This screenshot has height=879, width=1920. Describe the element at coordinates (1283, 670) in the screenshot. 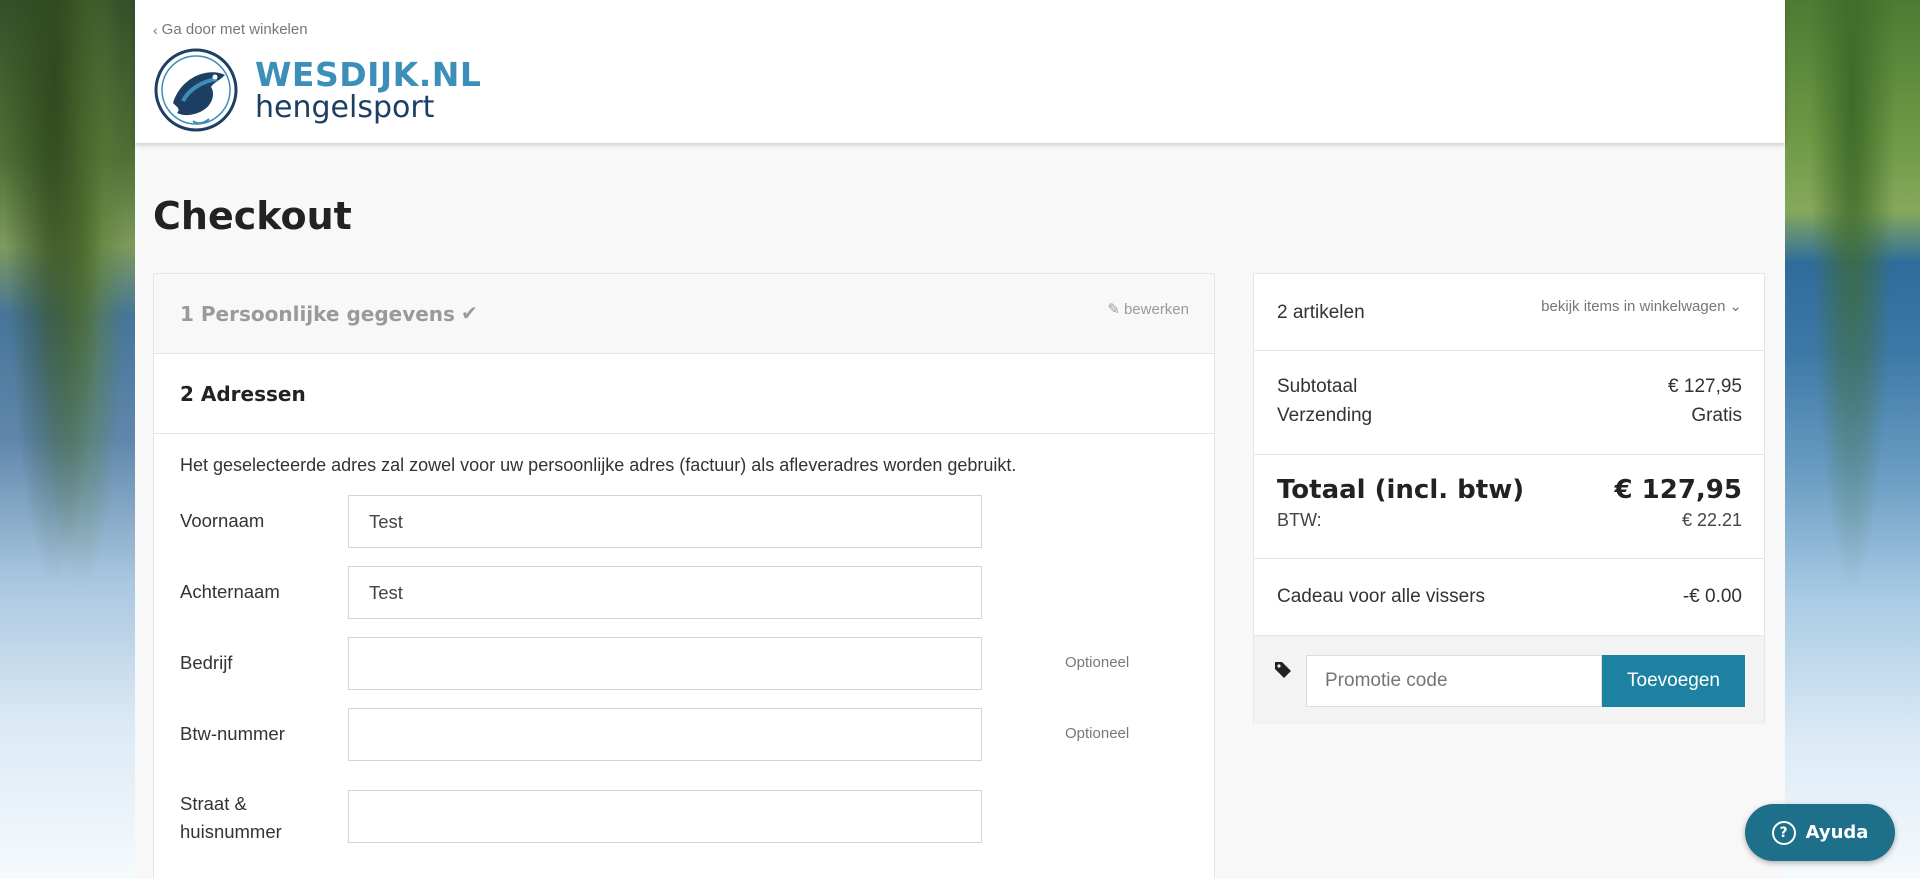

I see `tag-icon` at that location.